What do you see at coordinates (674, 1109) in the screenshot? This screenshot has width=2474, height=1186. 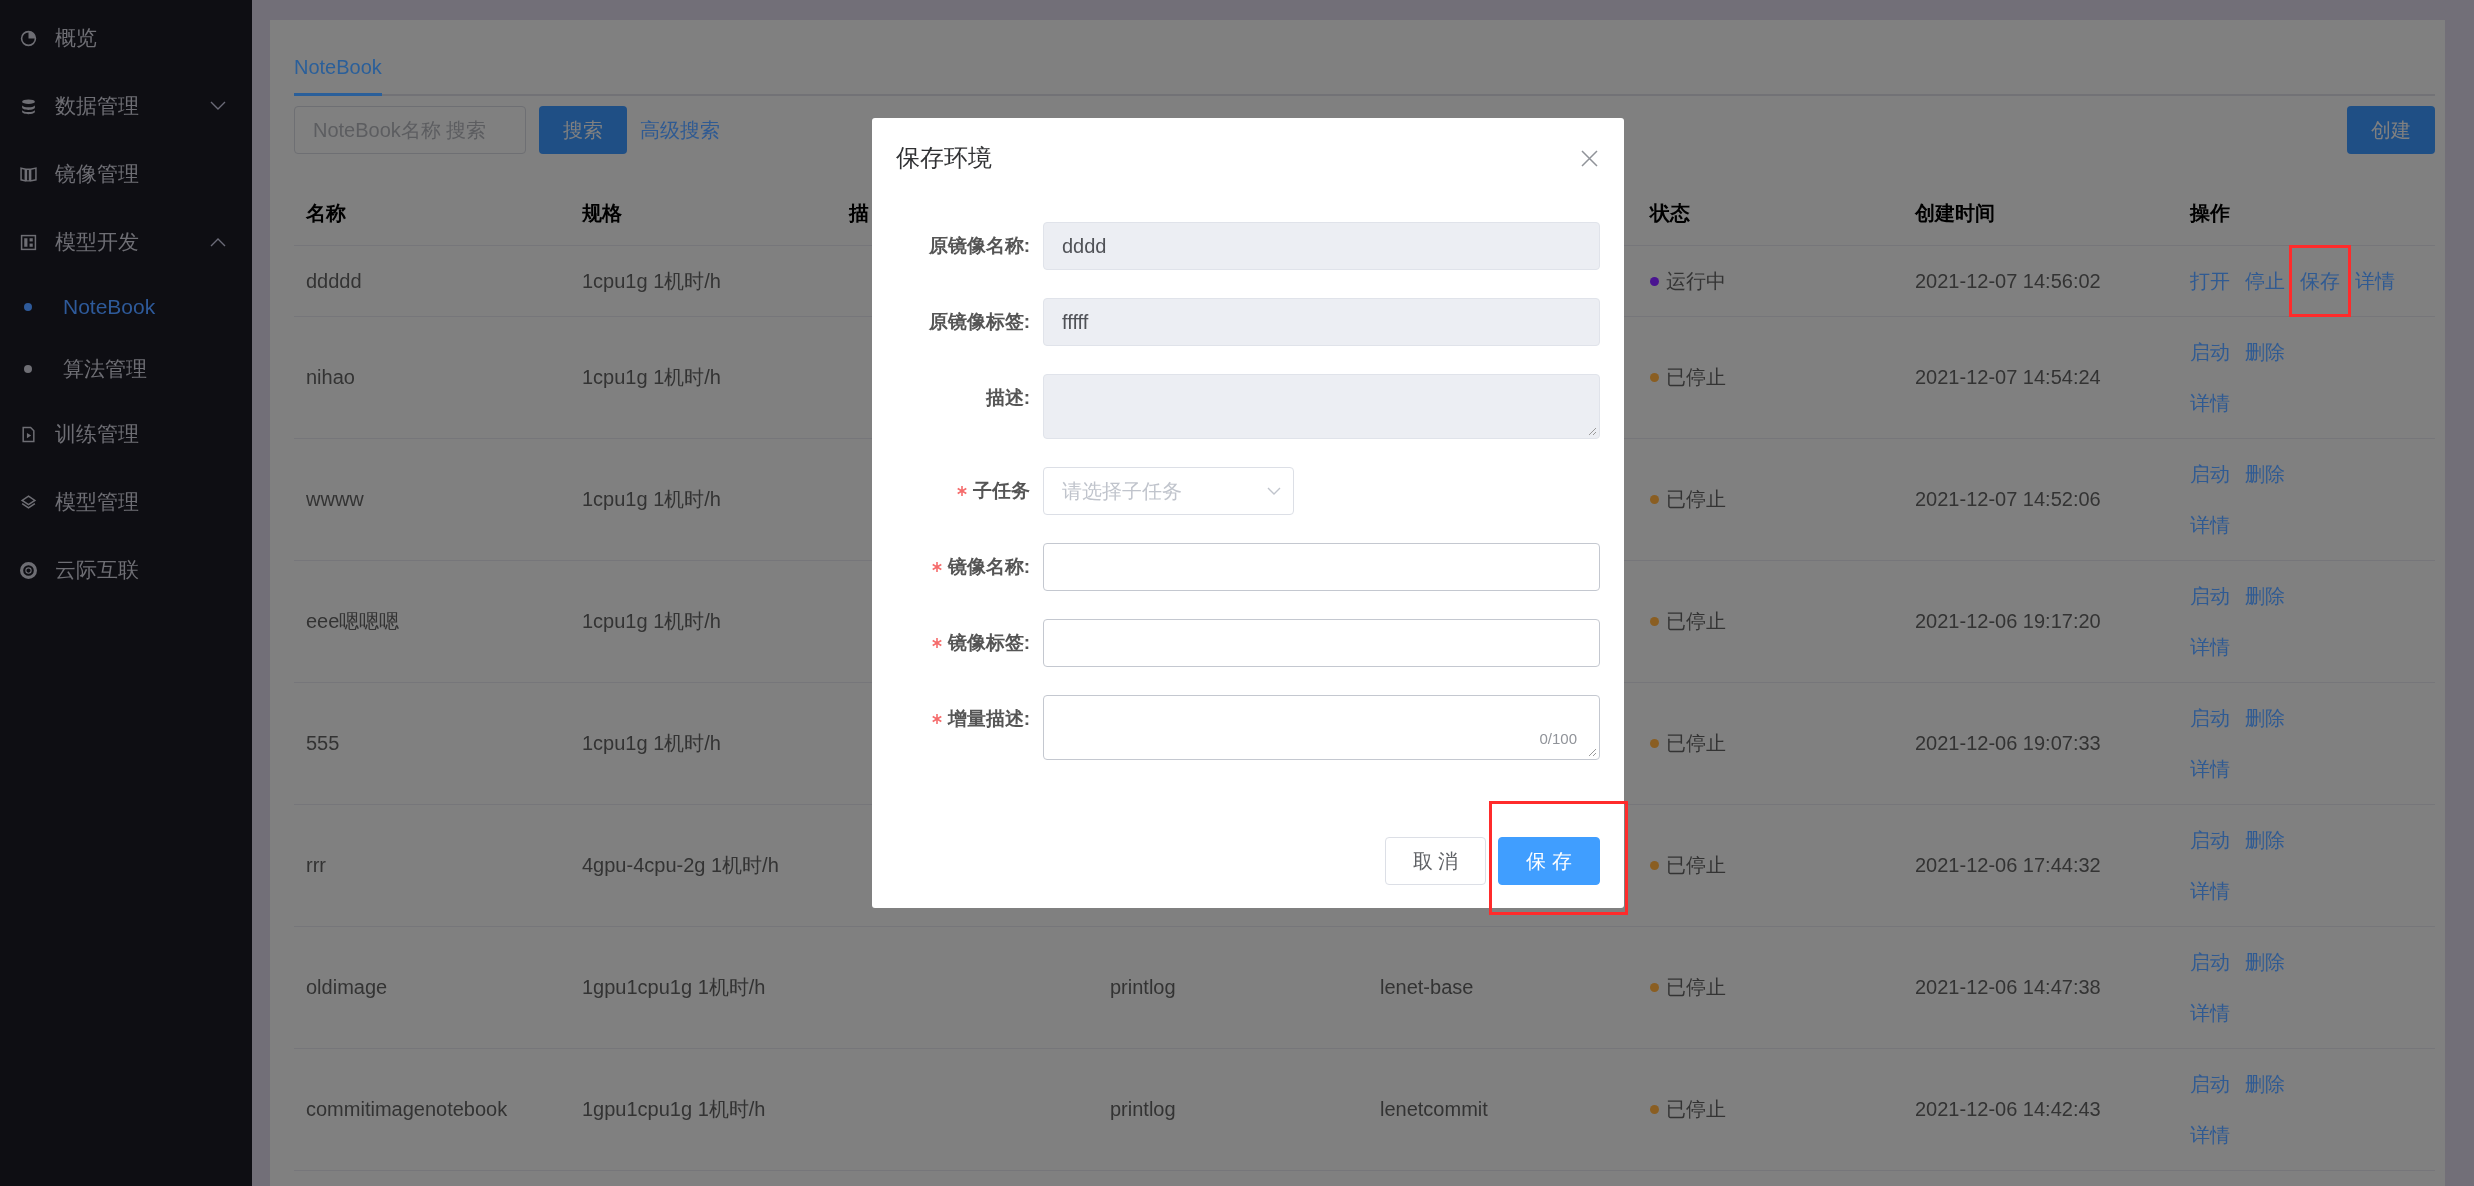 I see `table-cell-text: 1gpu1cpu1g 1机时/h` at bounding box center [674, 1109].